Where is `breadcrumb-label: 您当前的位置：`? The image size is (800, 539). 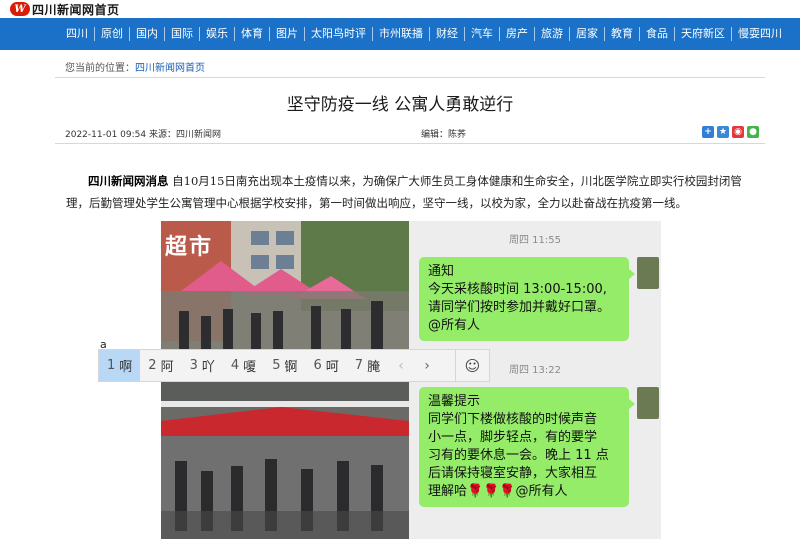 breadcrumb-label: 您当前的位置： is located at coordinates (100, 68).